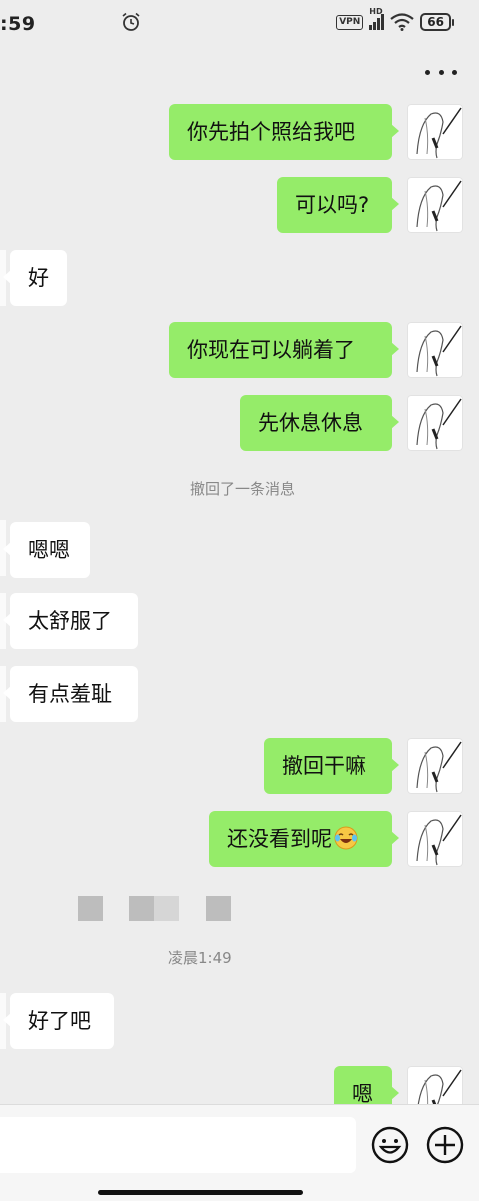  What do you see at coordinates (402, 22) in the screenshot?
I see `wifi-icon` at bounding box center [402, 22].